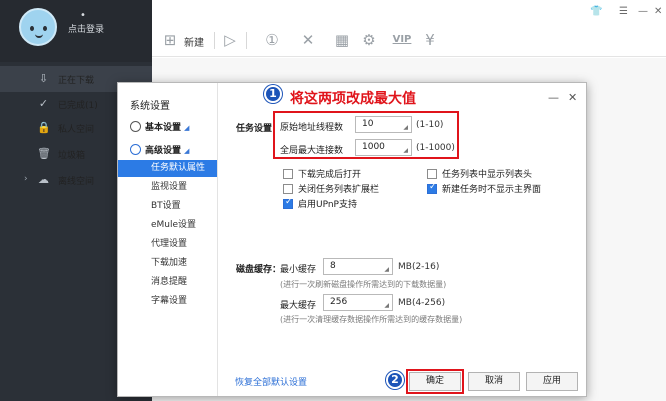 This screenshot has width=666, height=401. I want to click on vip-icon: VIP, so click(402, 40).